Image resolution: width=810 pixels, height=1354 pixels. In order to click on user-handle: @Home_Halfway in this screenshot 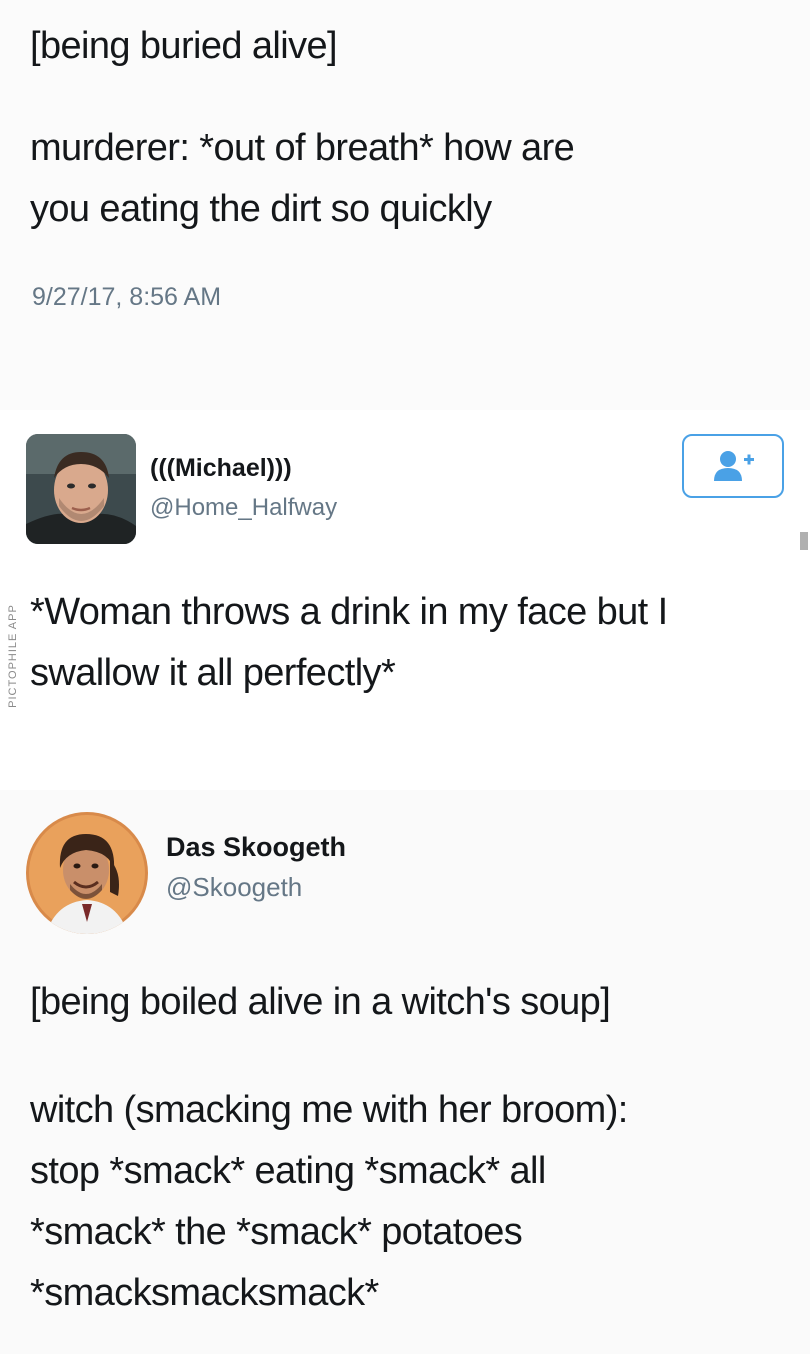, I will do `click(243, 508)`.